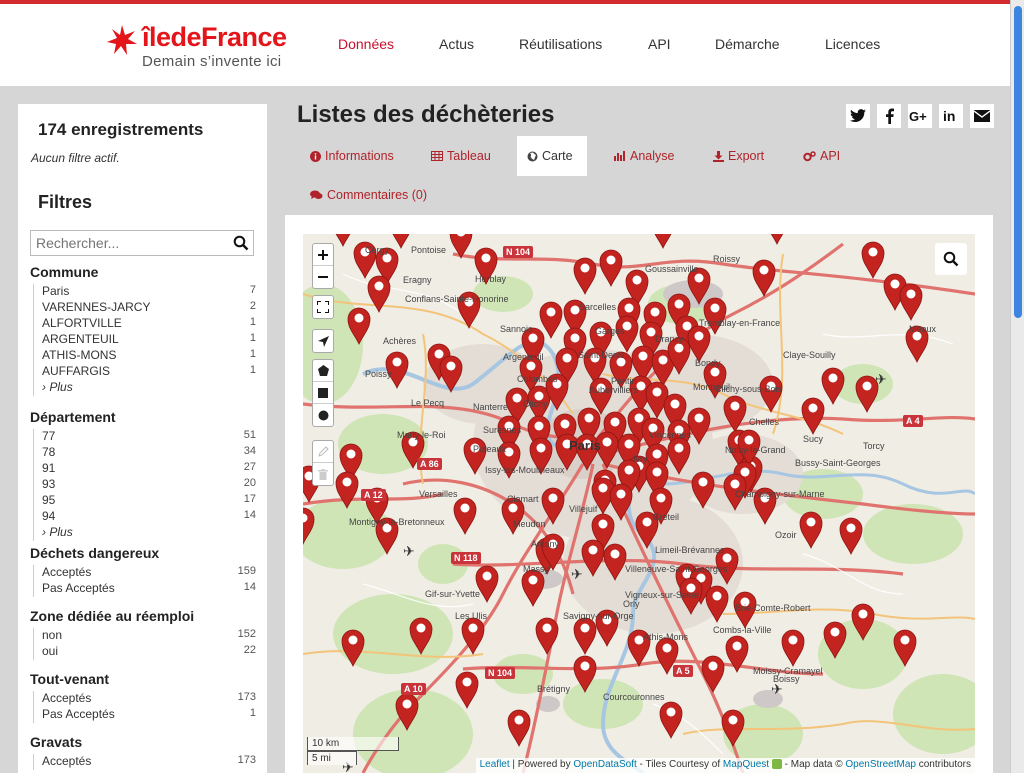 Image resolution: width=1024 pixels, height=773 pixels. Describe the element at coordinates (323, 452) in the screenshot. I see `edit-icon` at that location.